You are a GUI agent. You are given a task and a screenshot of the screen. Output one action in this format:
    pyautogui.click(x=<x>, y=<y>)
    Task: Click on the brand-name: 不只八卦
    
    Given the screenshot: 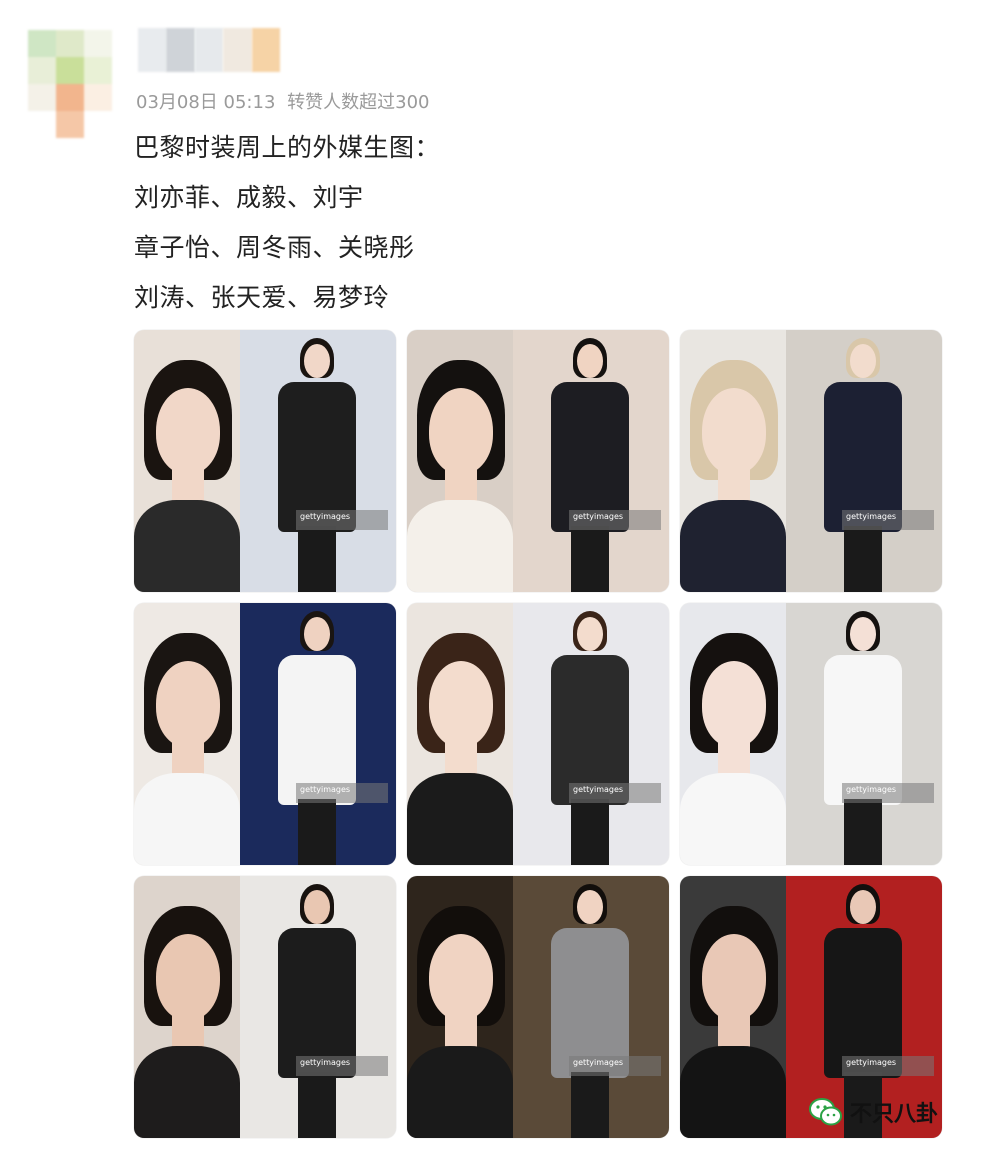 What is the action you would take?
    pyautogui.click(x=894, y=1114)
    